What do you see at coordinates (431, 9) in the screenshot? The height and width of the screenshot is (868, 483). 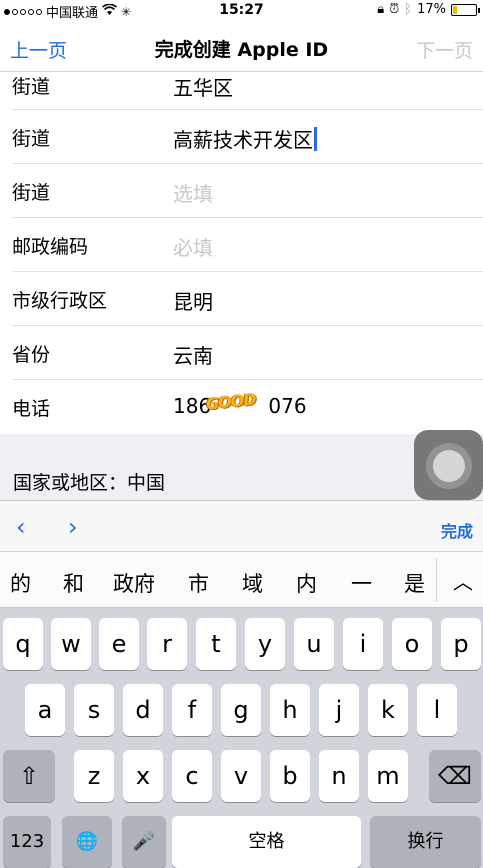 I see `battery-percent: 17%` at bounding box center [431, 9].